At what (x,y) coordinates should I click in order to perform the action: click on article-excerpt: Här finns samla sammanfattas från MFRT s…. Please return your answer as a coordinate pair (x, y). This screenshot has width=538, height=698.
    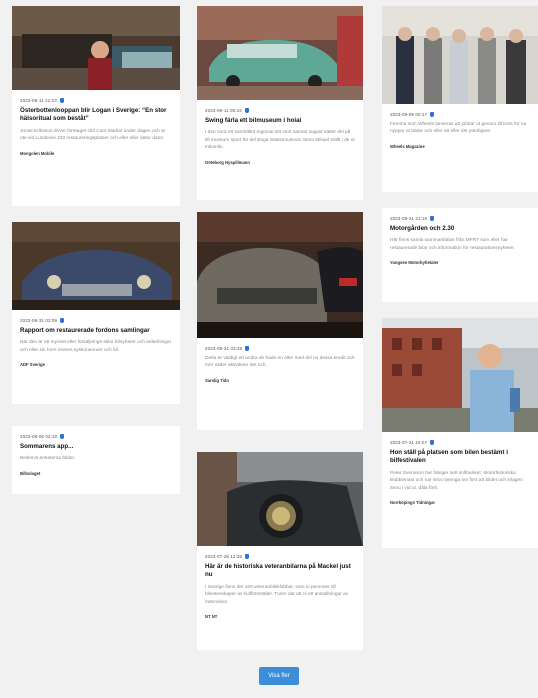
    Looking at the image, I should click on (452, 244).